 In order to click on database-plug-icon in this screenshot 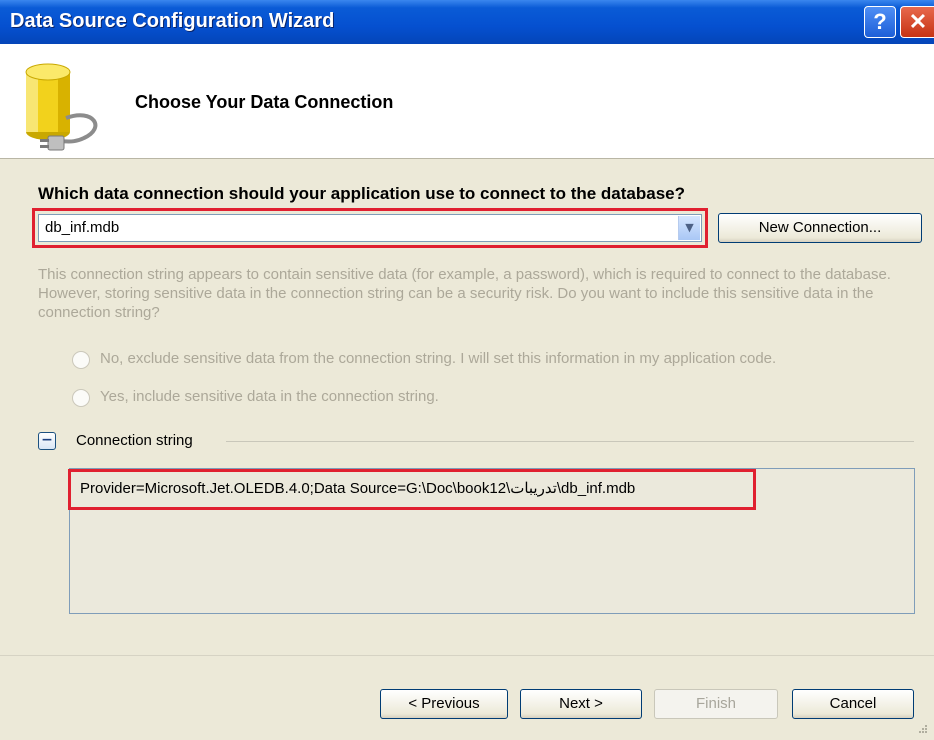, I will do `click(61, 107)`.